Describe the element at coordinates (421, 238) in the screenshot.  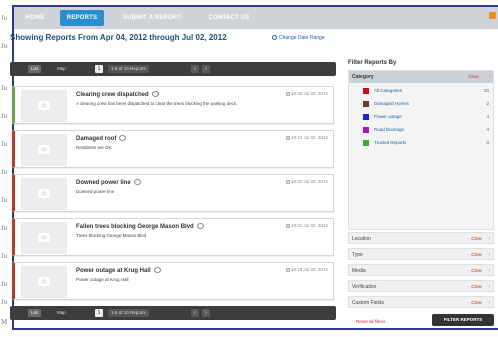
I see `filter-section-location: Location Clear ›` at that location.